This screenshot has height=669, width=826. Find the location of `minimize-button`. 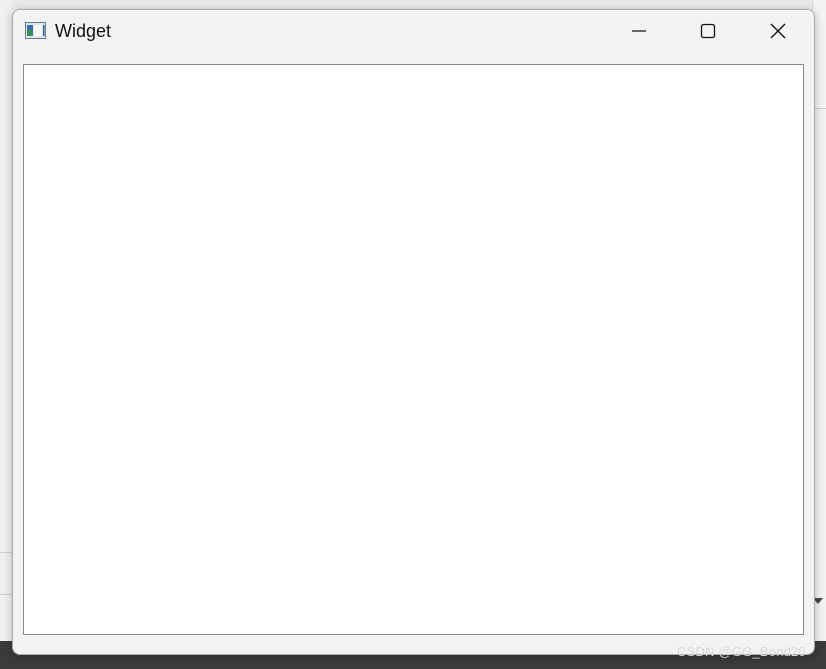

minimize-button is located at coordinates (639, 31).